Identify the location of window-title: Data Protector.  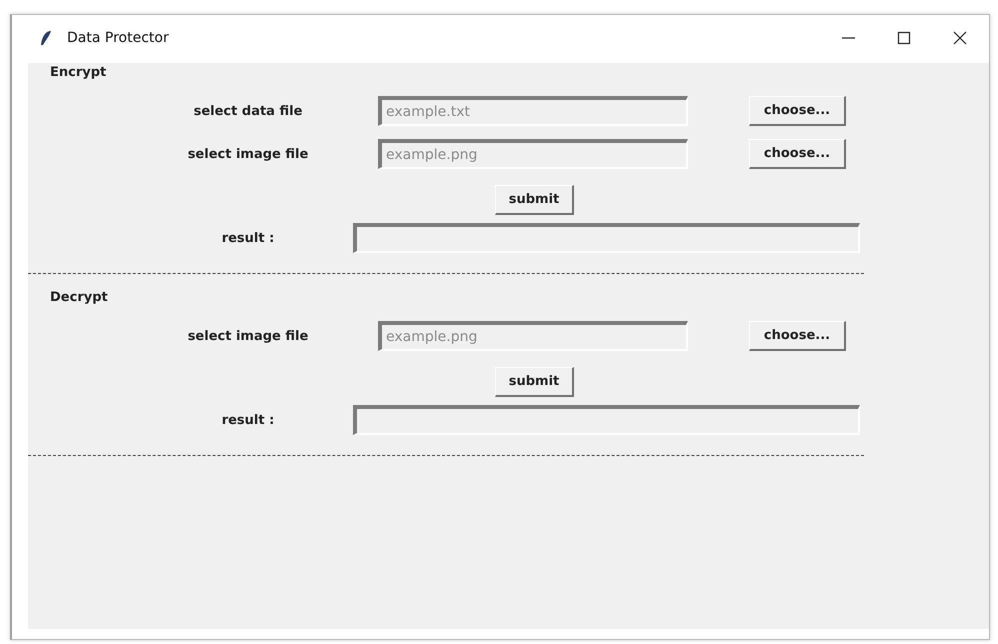
(118, 38).